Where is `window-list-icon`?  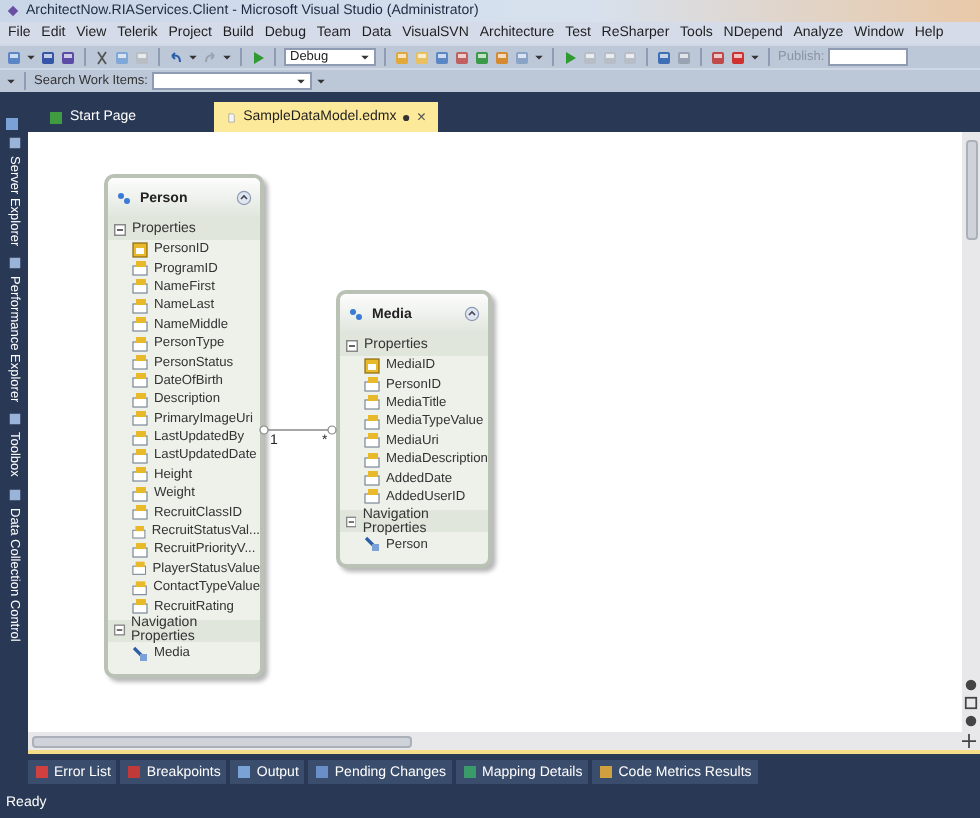
window-list-icon is located at coordinates (12, 124).